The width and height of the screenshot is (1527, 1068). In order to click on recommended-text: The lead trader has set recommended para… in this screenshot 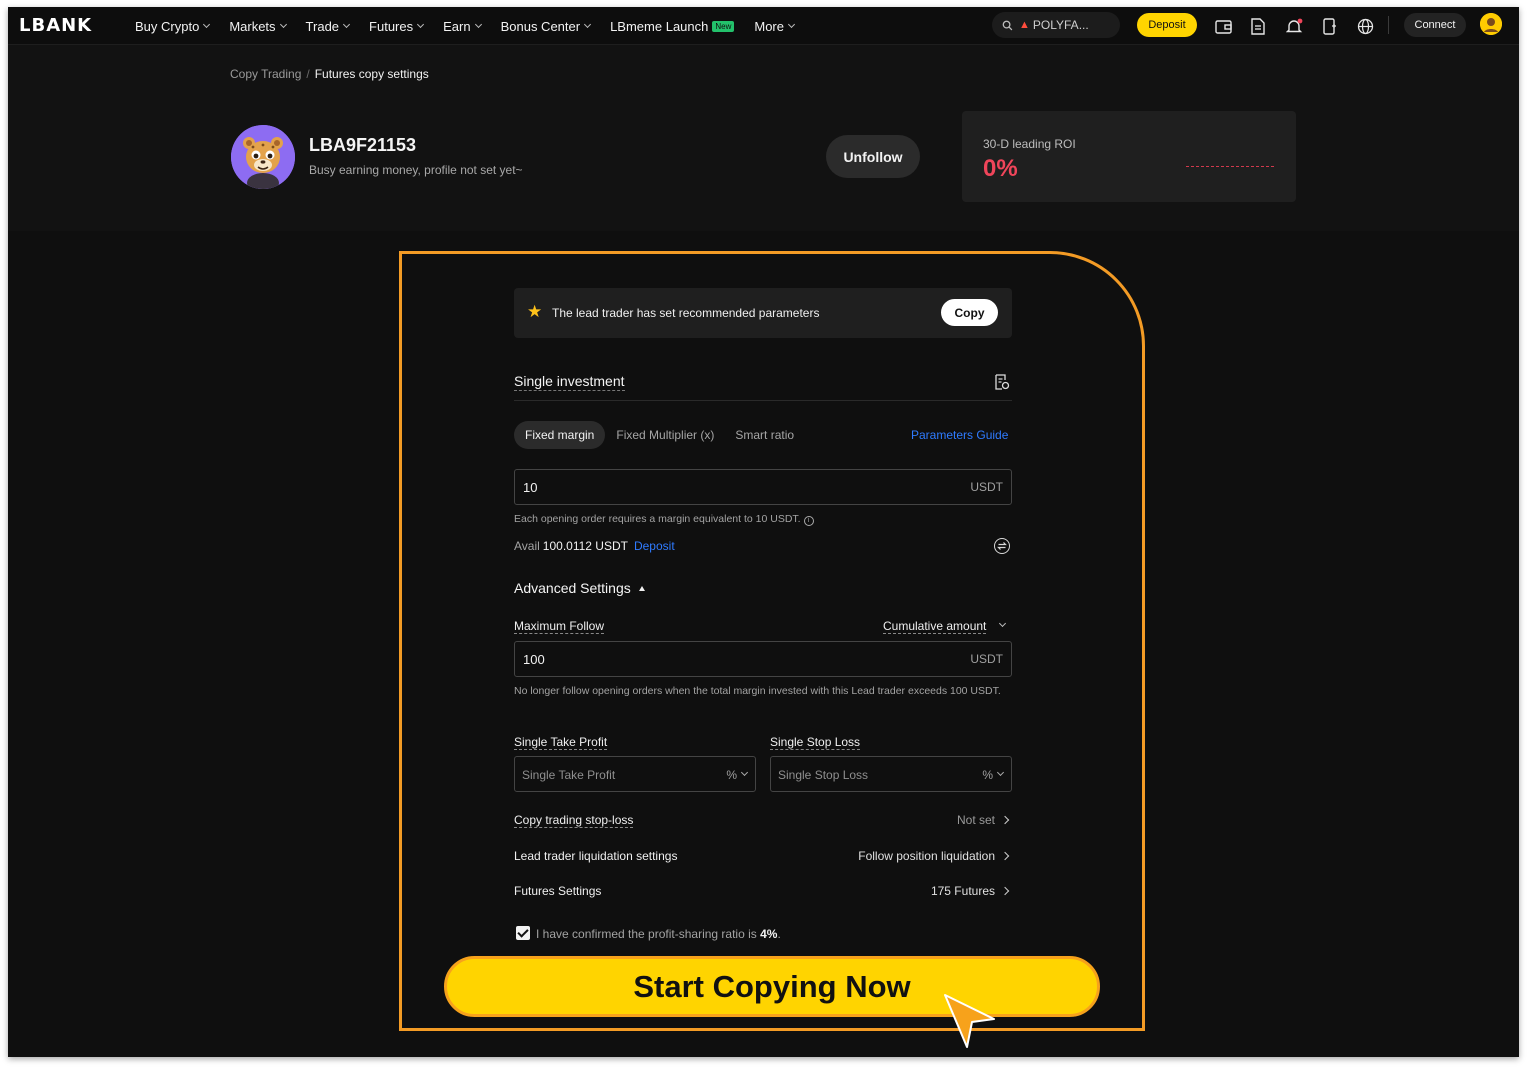, I will do `click(686, 313)`.